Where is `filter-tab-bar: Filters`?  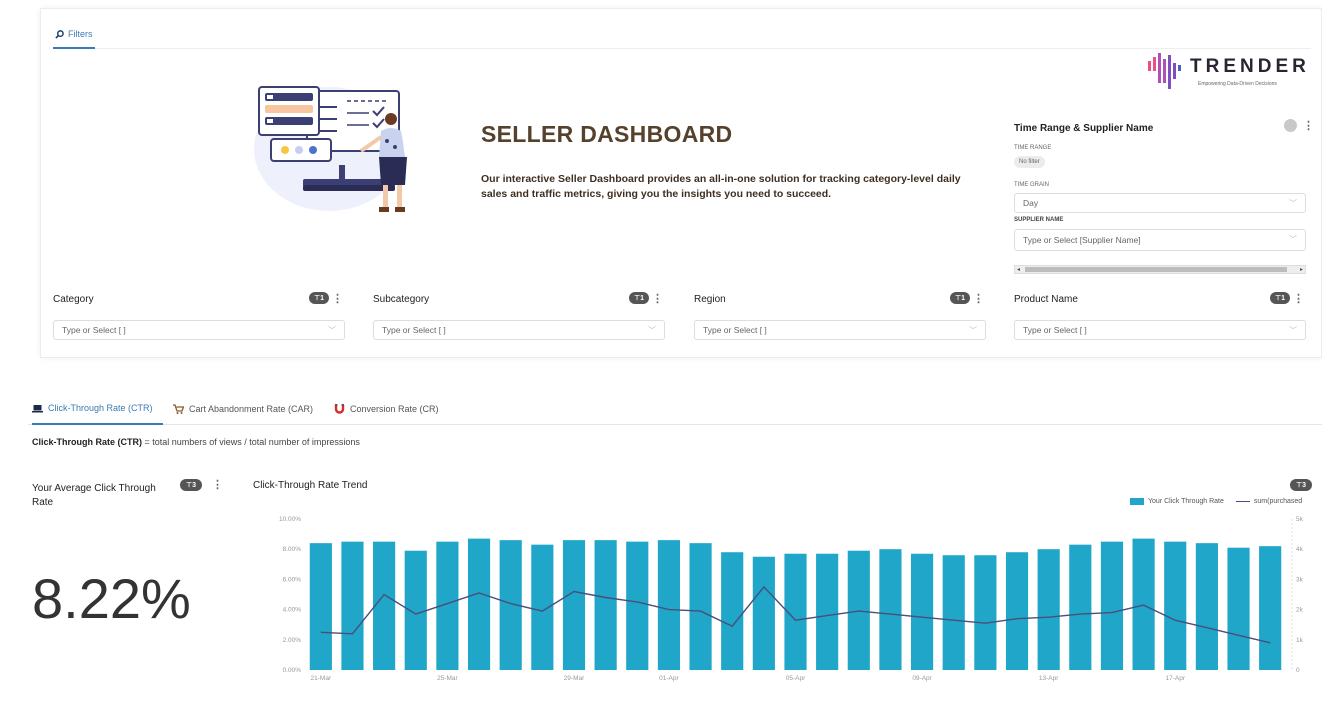 filter-tab-bar: Filters is located at coordinates (682, 35).